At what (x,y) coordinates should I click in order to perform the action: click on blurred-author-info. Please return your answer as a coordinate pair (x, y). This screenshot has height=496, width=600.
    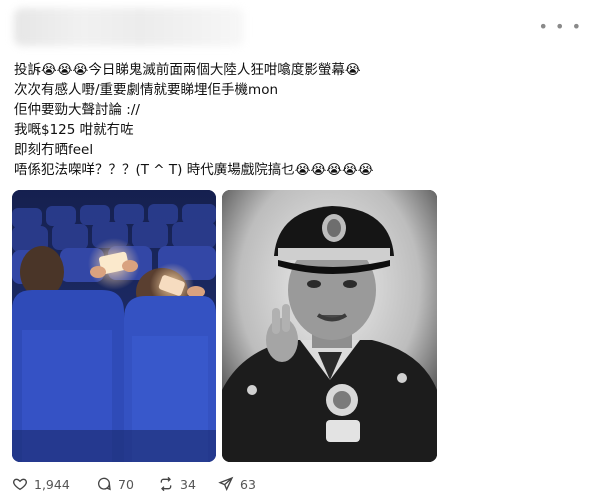
    Looking at the image, I should click on (129, 27).